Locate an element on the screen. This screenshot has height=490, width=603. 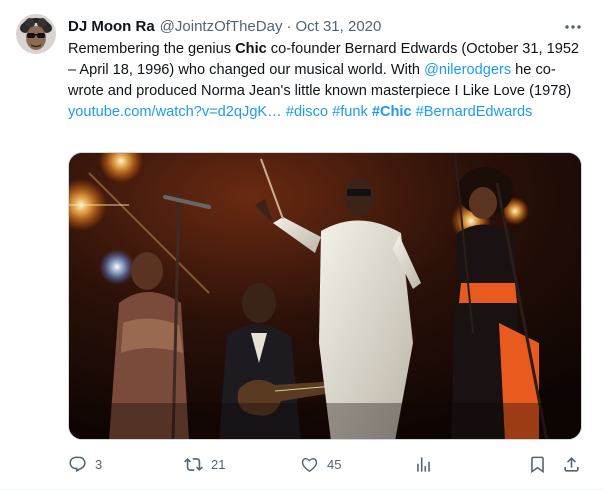
avatar is located at coordinates (36, 34).